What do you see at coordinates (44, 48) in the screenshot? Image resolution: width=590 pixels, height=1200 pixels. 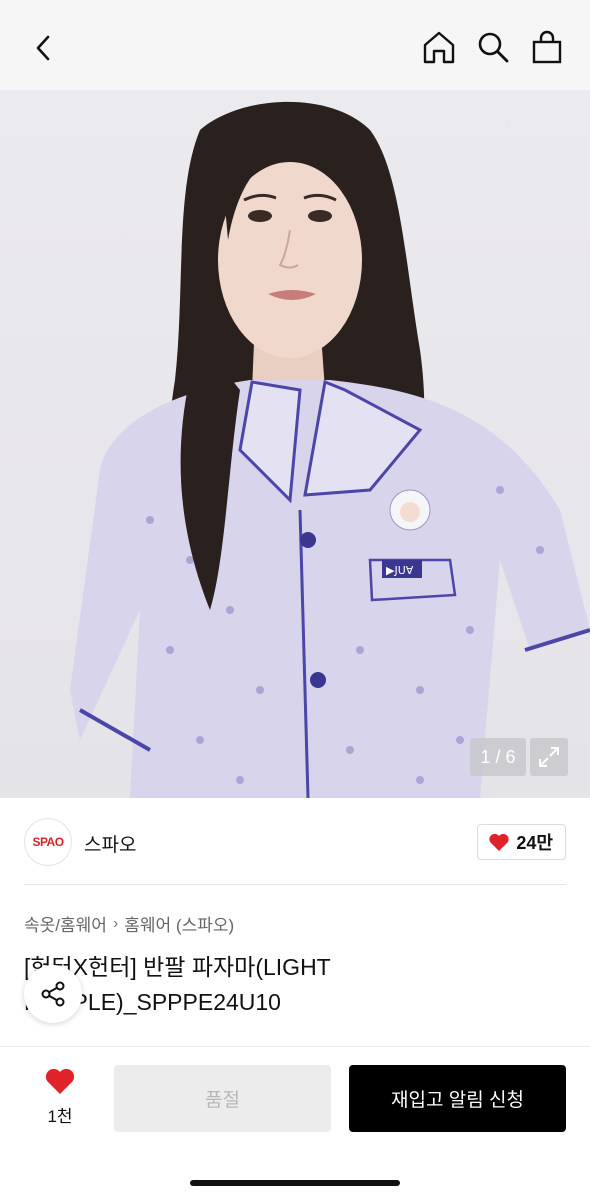 I see `chevron-left-icon` at bounding box center [44, 48].